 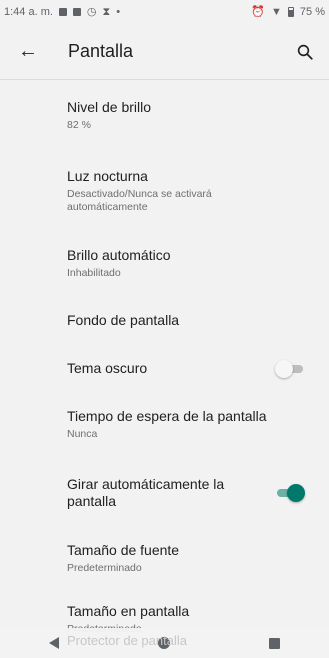 I want to click on setting-screen-timeout: Tiempo de espera de la pantalla Nunca, so click(x=164, y=424).